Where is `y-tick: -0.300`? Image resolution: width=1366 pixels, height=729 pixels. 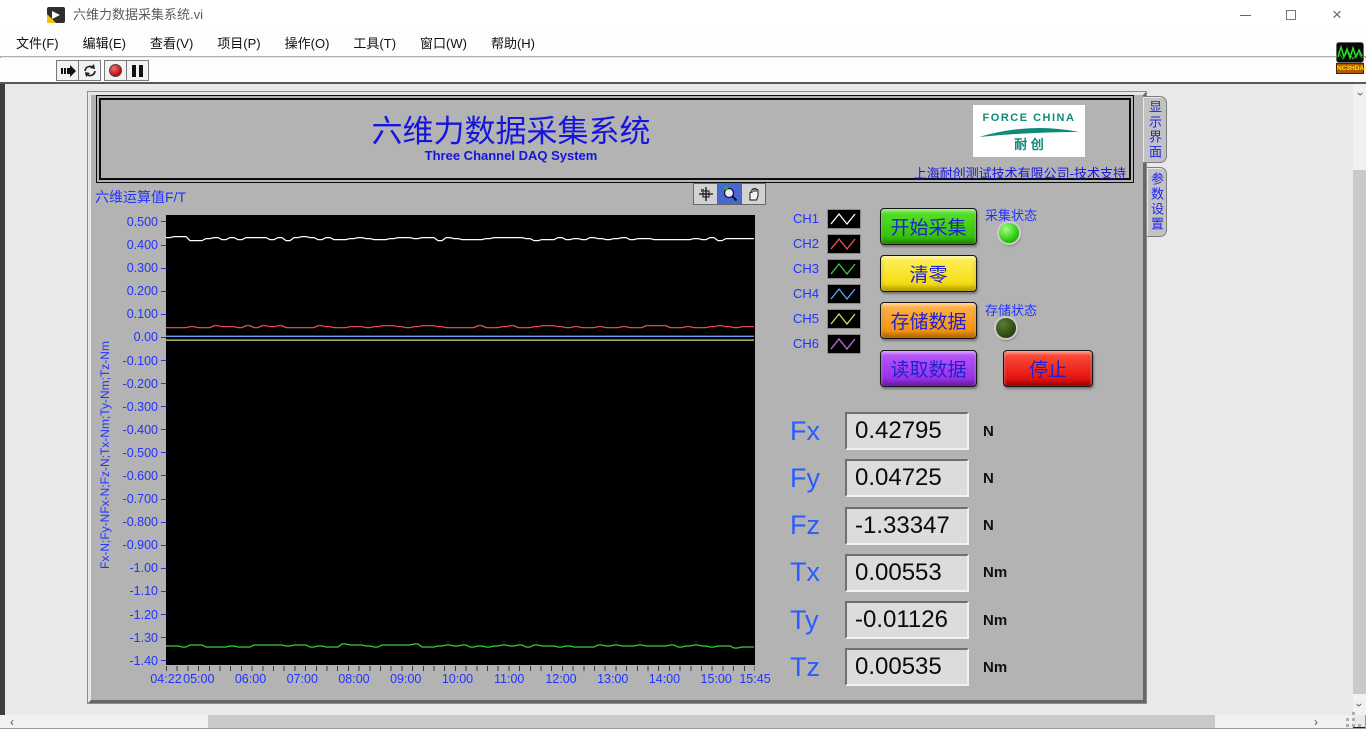
y-tick: -0.300 is located at coordinates (128, 406).